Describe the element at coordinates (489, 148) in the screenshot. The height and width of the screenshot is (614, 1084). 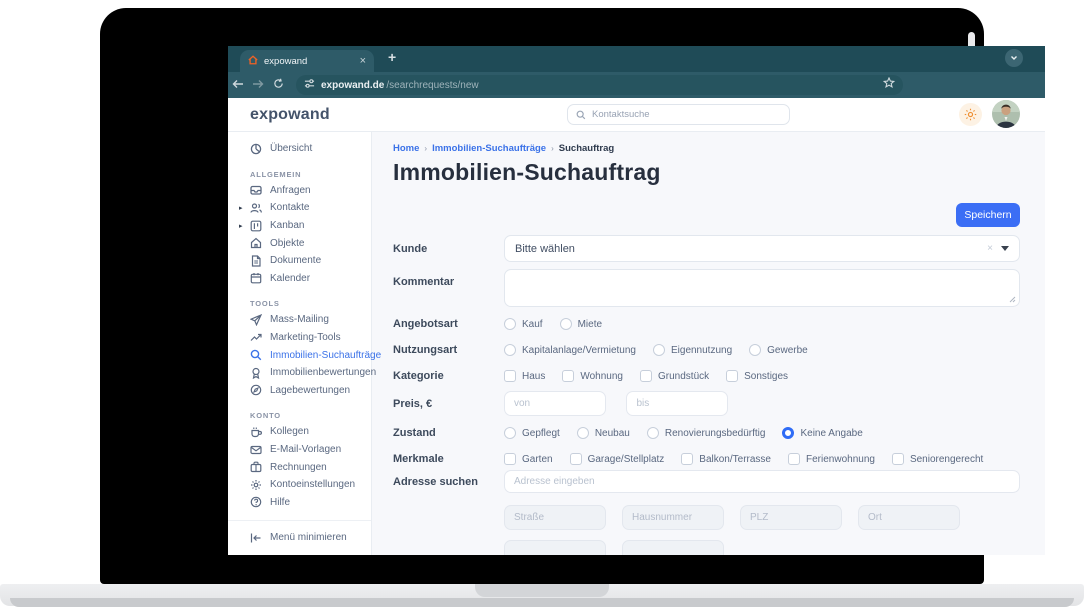
I see `breadcrumb-parent-link: Immobilien-Suchaufträge` at that location.